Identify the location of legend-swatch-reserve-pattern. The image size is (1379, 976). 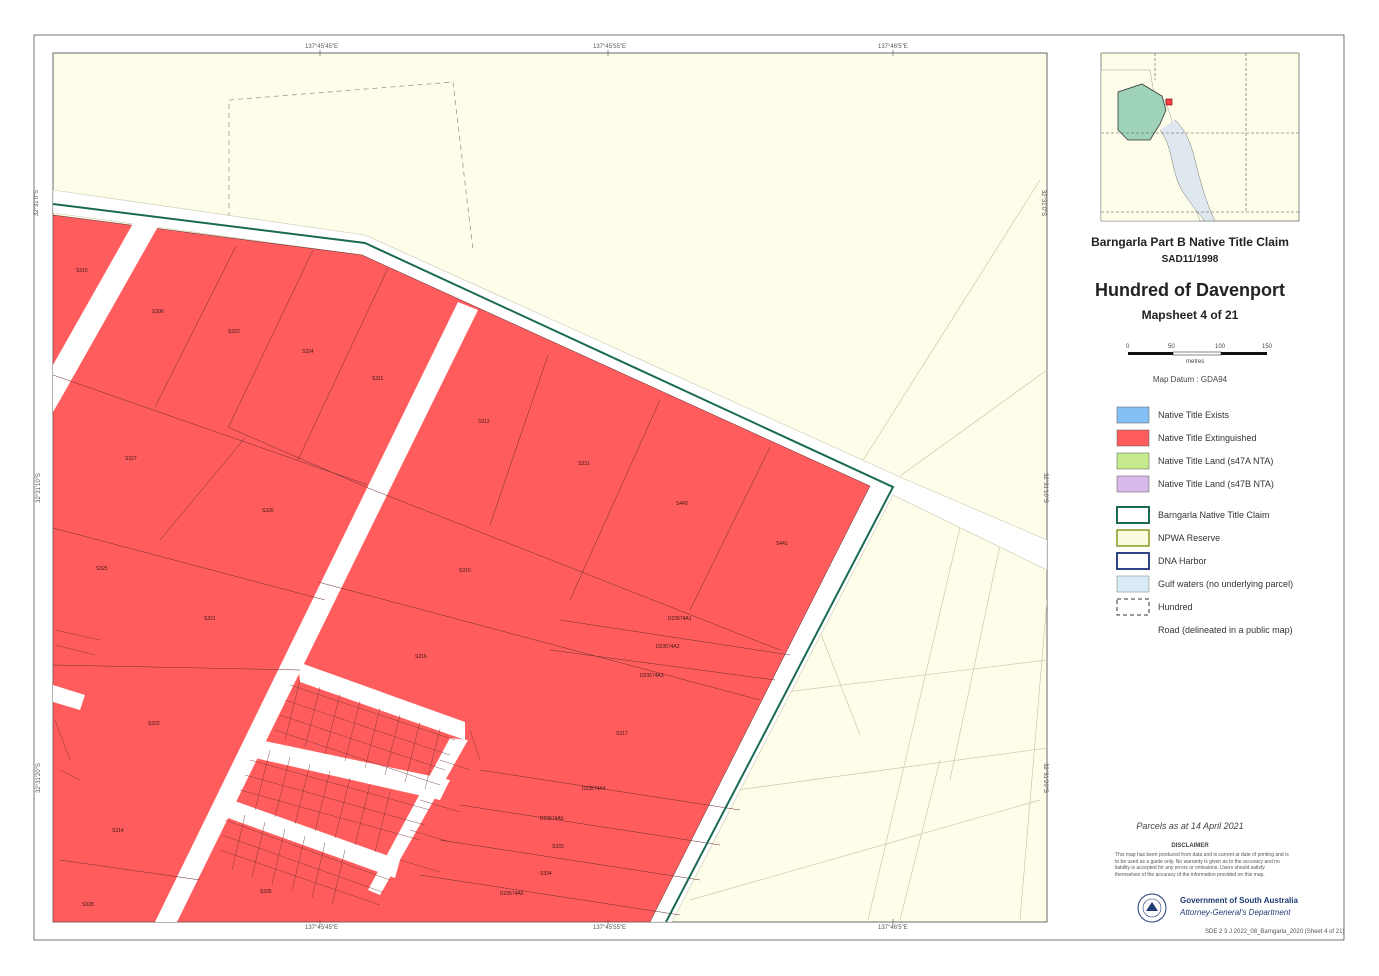
(1133, 538).